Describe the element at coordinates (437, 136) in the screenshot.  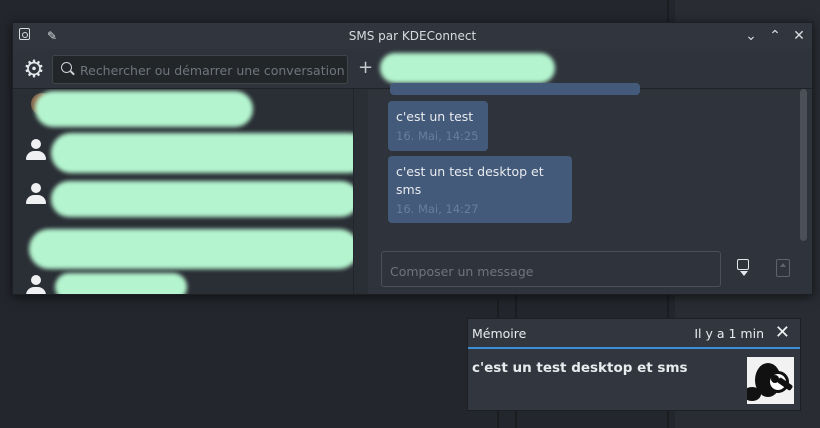
I see `message-time: 16. Mai, 14:25` at that location.